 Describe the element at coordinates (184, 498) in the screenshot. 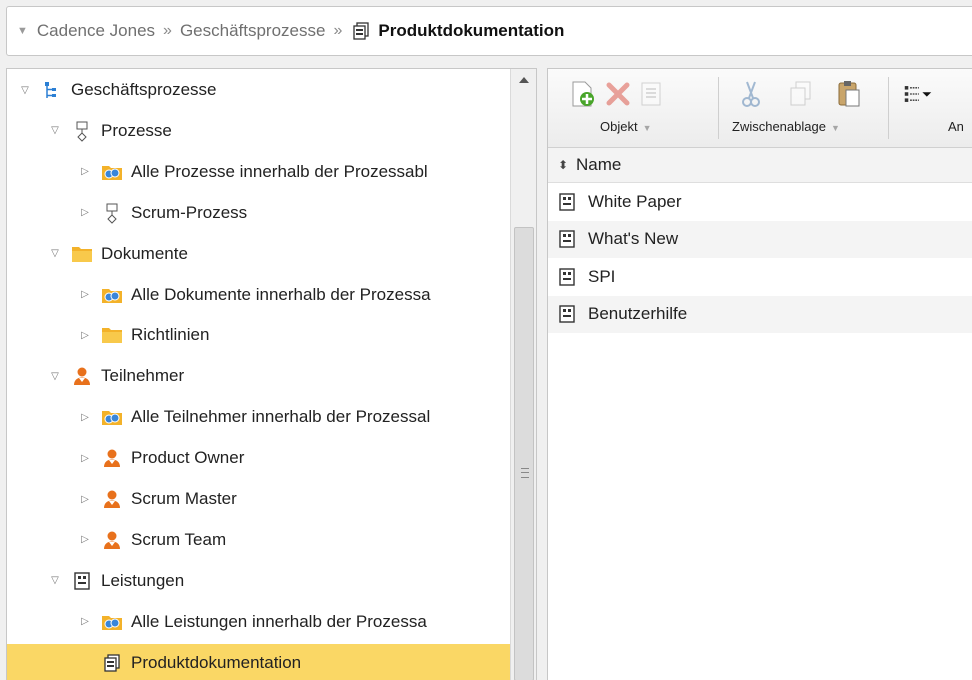

I see `tree-item-label: Scrum Master` at that location.